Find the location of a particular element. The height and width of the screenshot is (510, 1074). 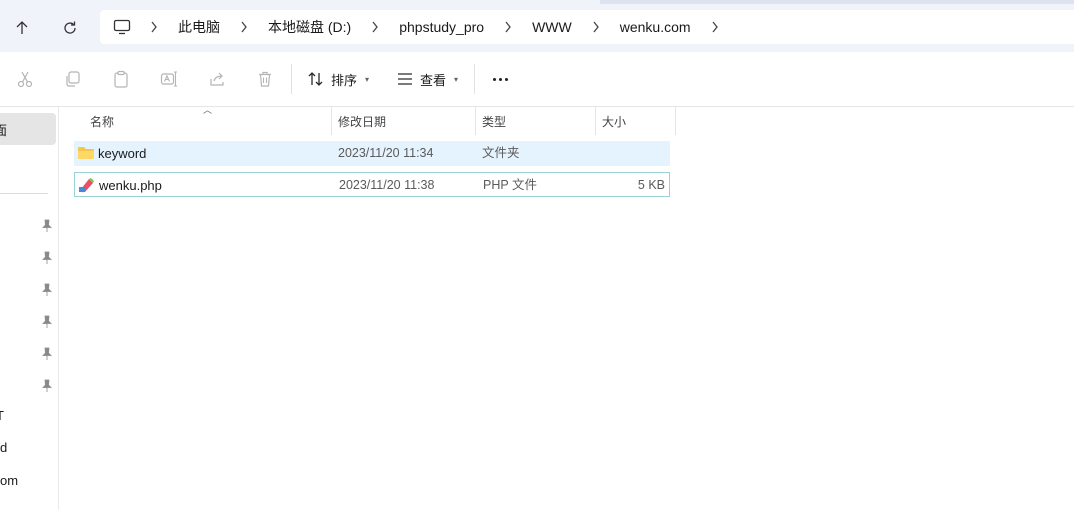

up-button is located at coordinates (22, 28).